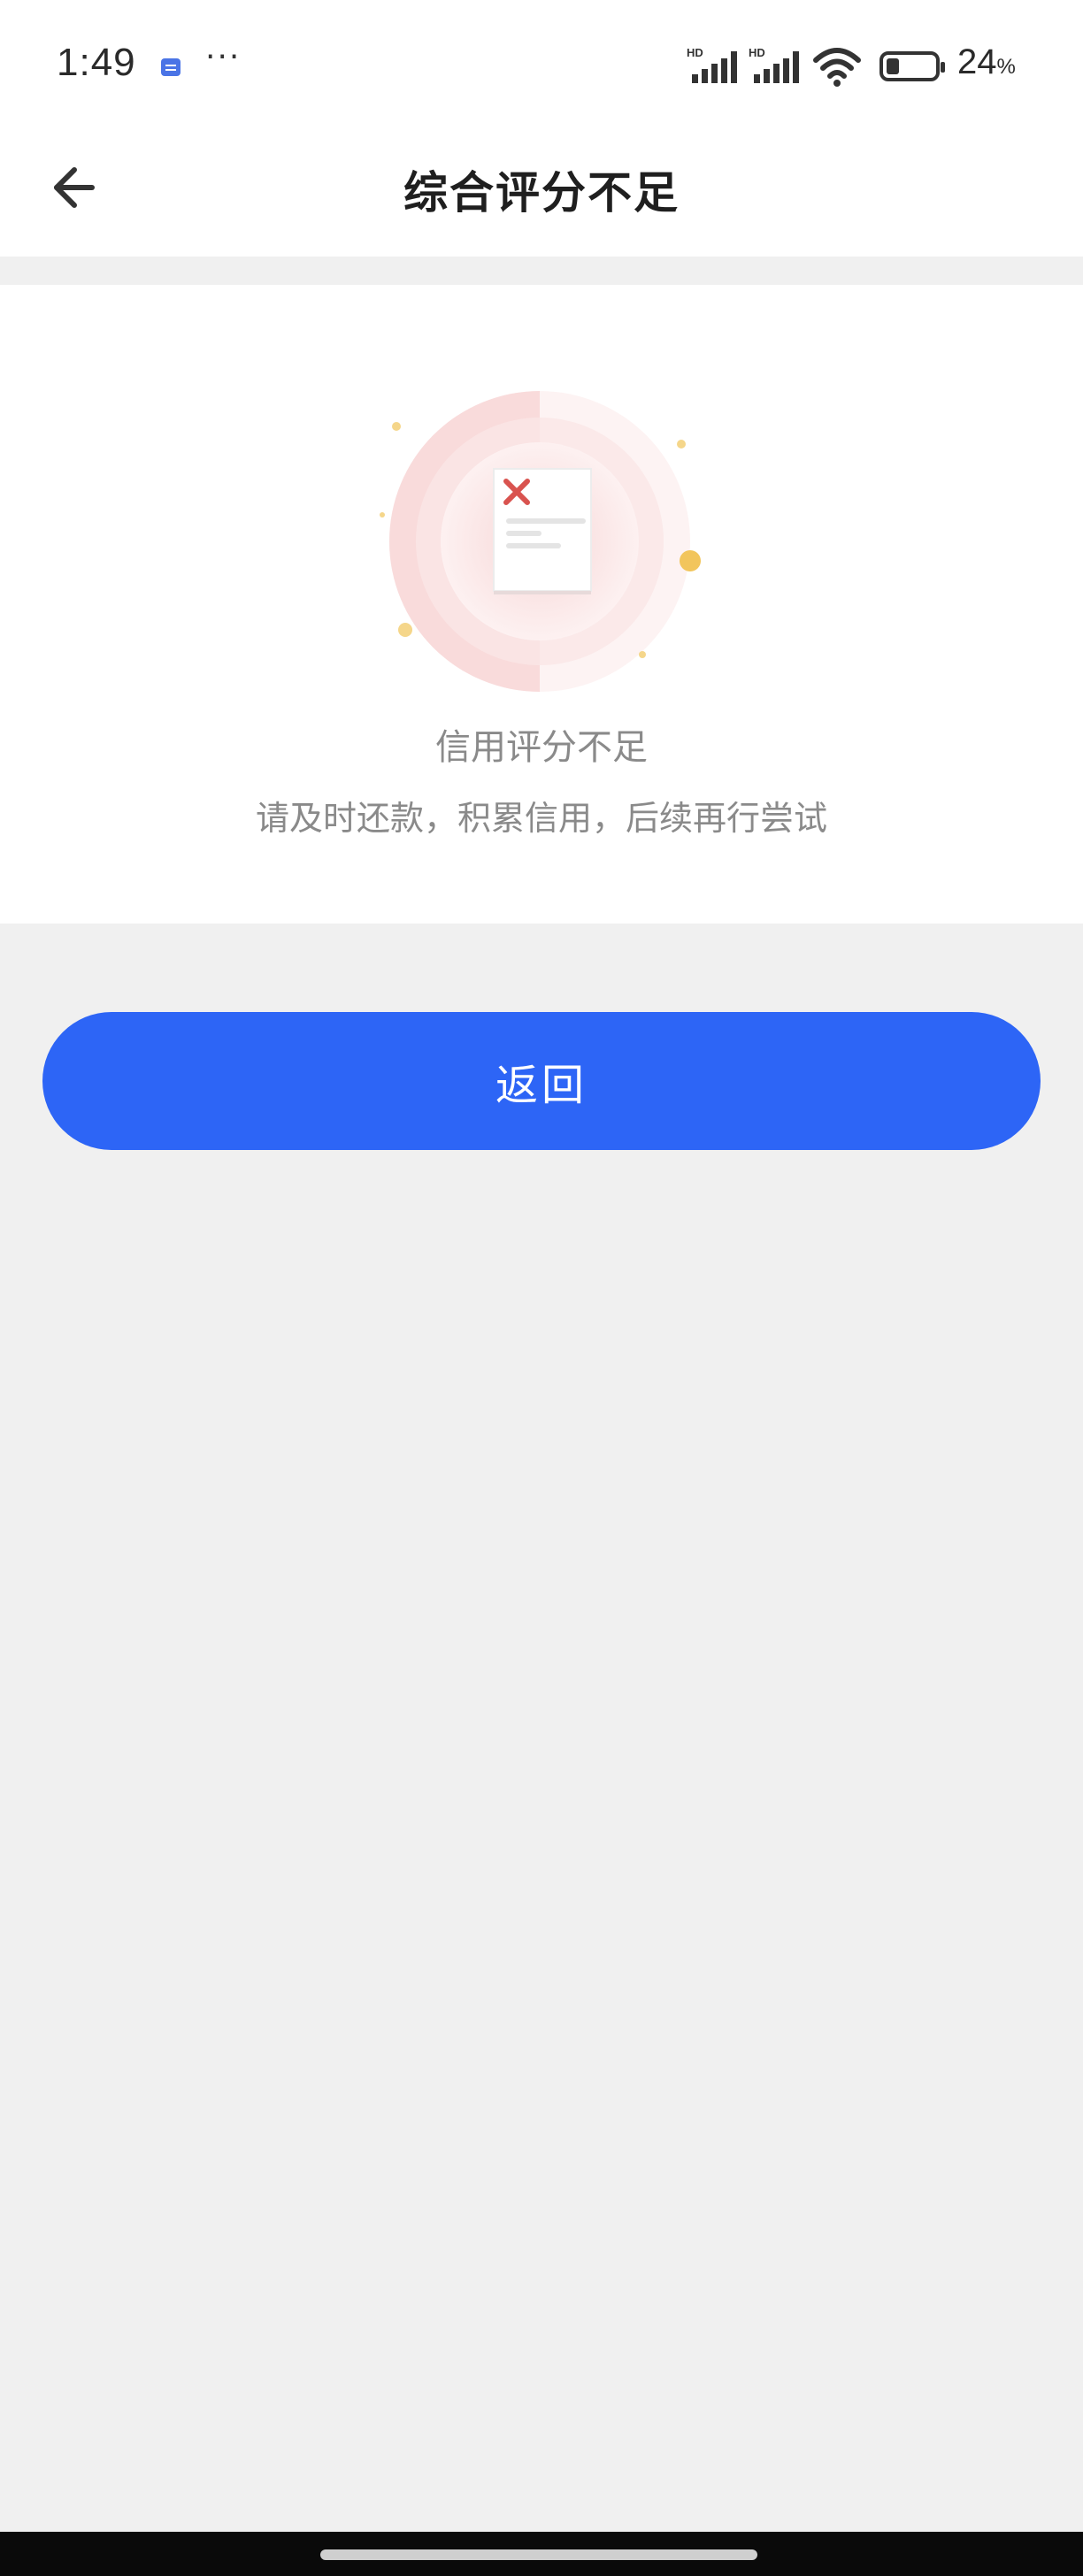 This screenshot has height=2576, width=1083. I want to click on result-title: 信用评分不足, so click(541, 747).